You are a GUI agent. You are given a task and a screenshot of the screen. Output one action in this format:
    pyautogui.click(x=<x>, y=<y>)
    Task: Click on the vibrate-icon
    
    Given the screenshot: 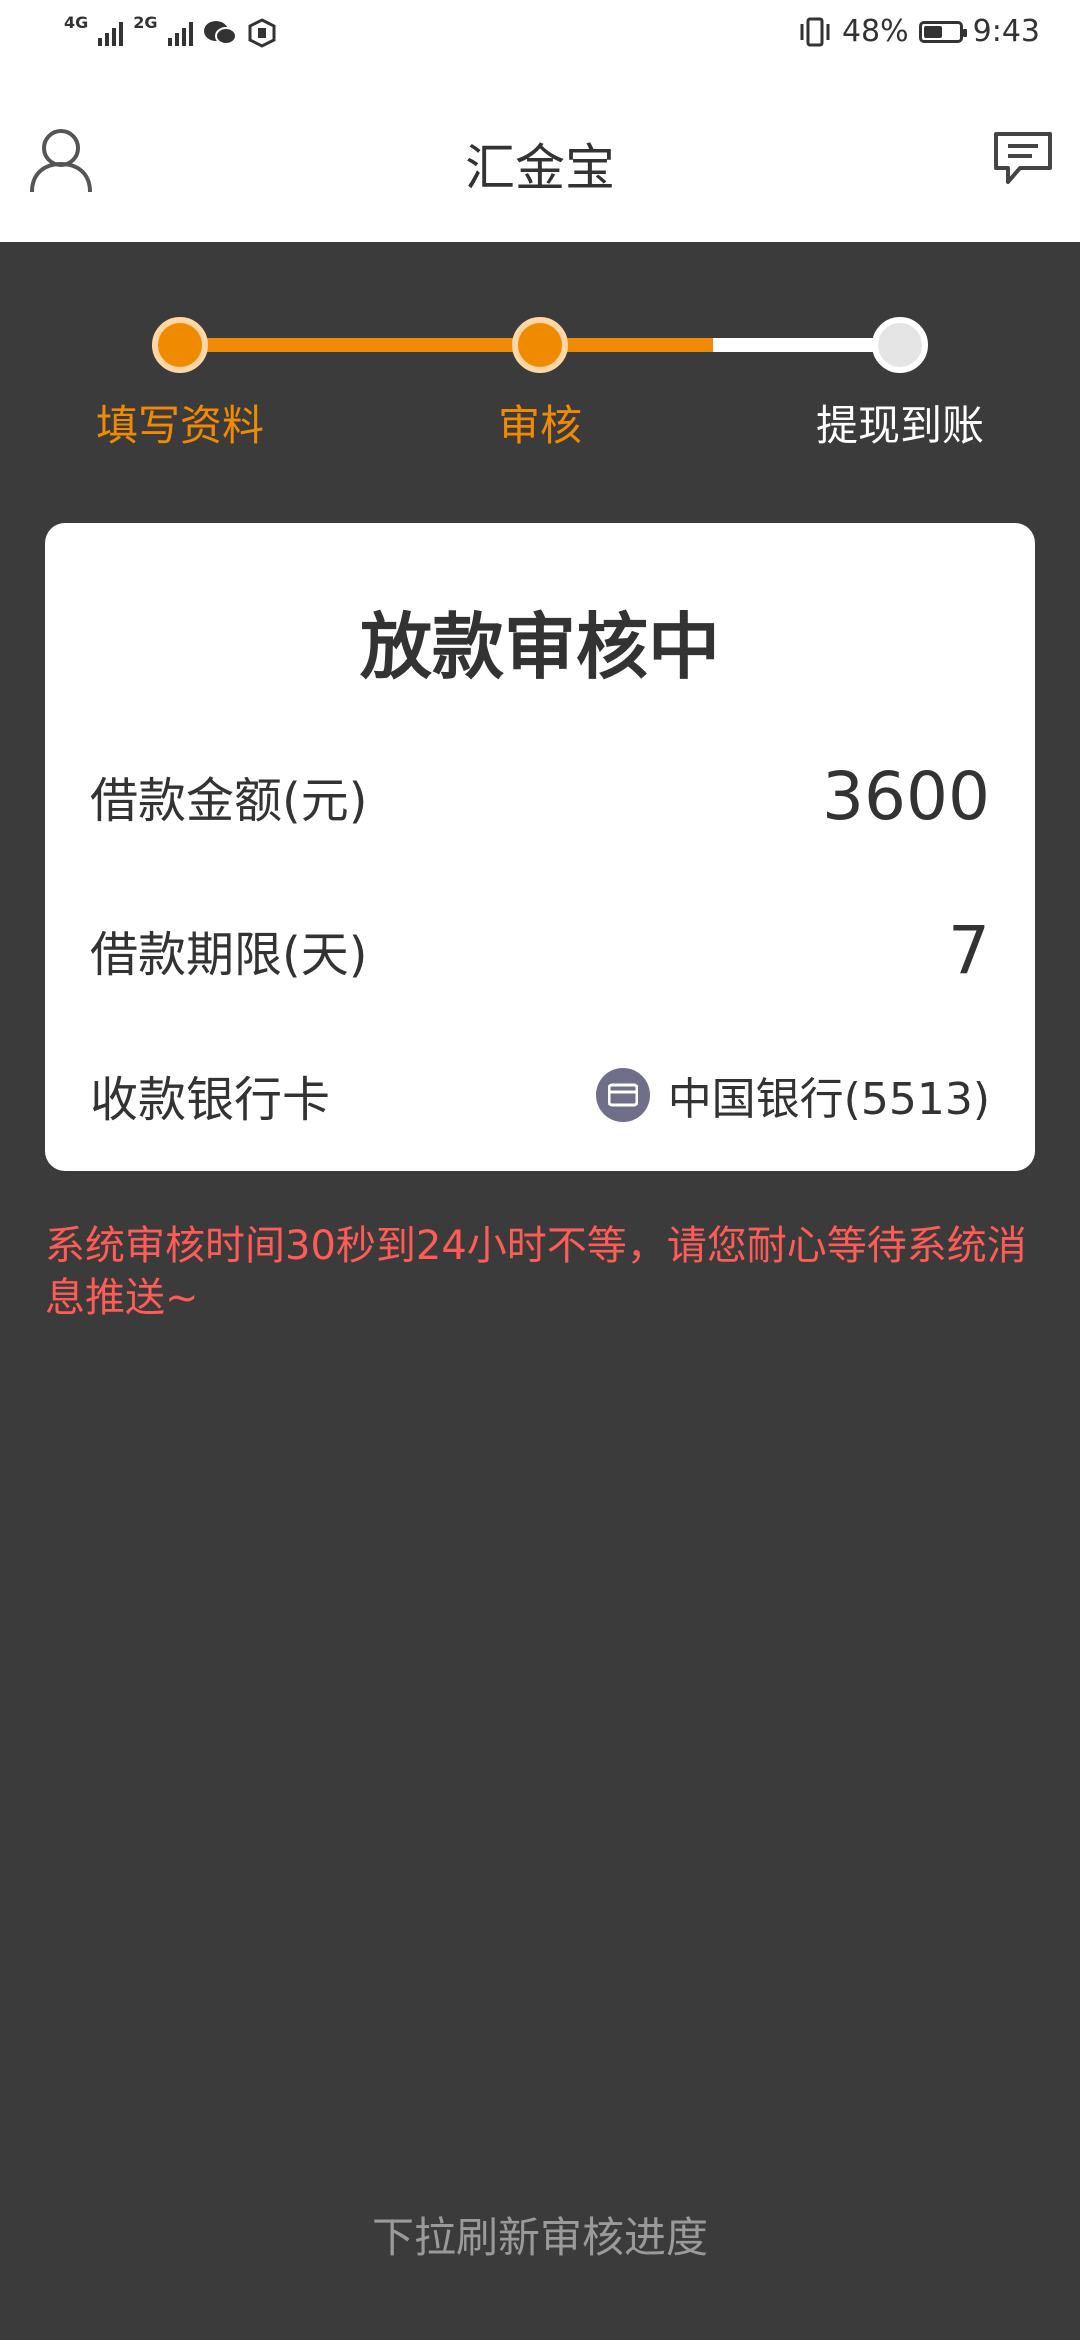 What is the action you would take?
    pyautogui.click(x=815, y=31)
    